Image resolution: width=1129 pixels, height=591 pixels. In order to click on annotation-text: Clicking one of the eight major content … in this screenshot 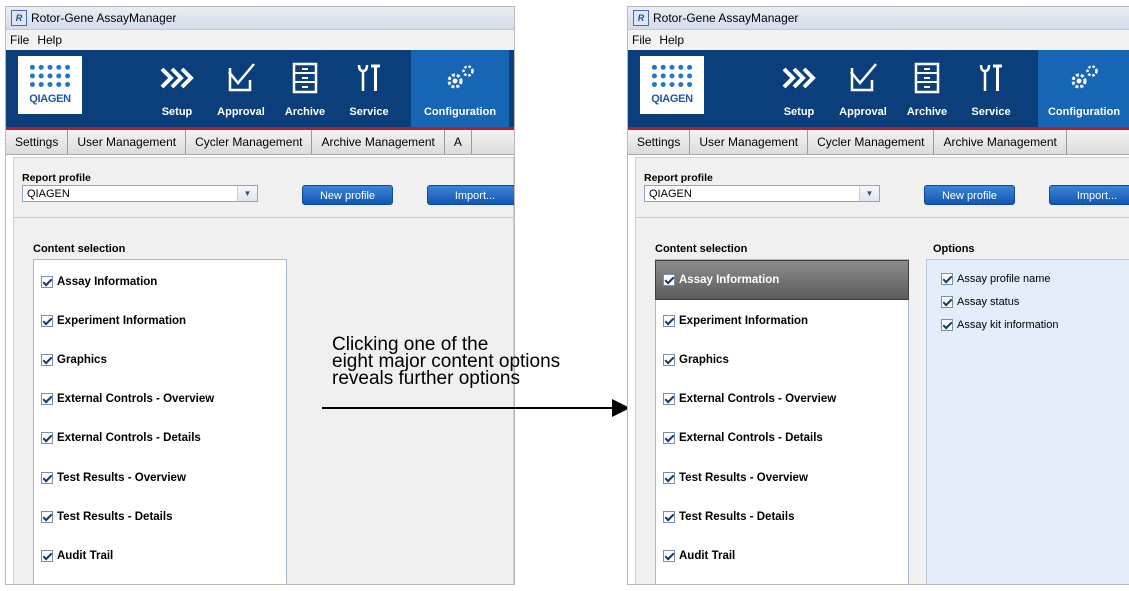, I will do `click(446, 361)`.